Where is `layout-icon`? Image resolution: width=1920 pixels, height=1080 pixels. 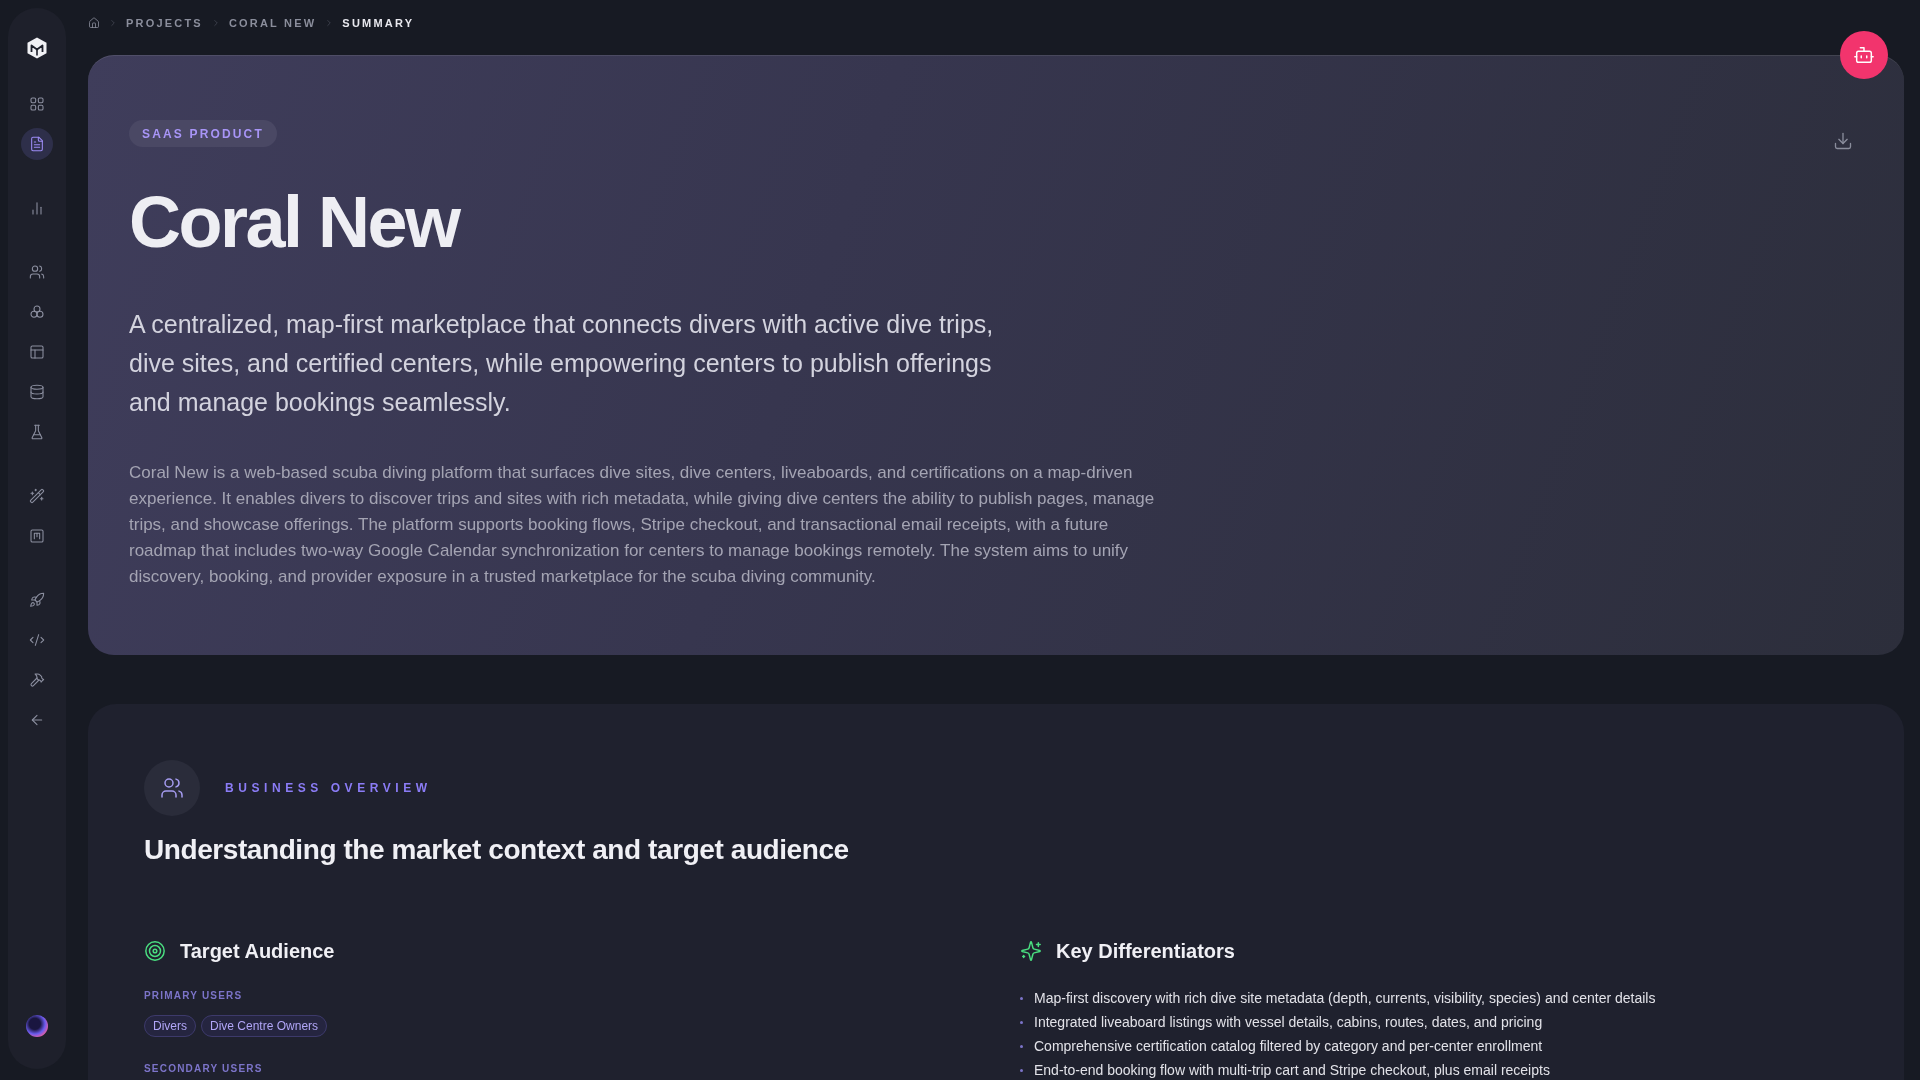
layout-icon is located at coordinates (37, 352).